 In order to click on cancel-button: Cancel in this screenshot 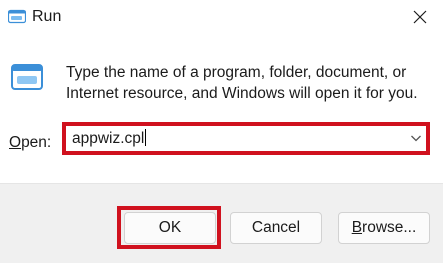, I will do `click(276, 228)`.